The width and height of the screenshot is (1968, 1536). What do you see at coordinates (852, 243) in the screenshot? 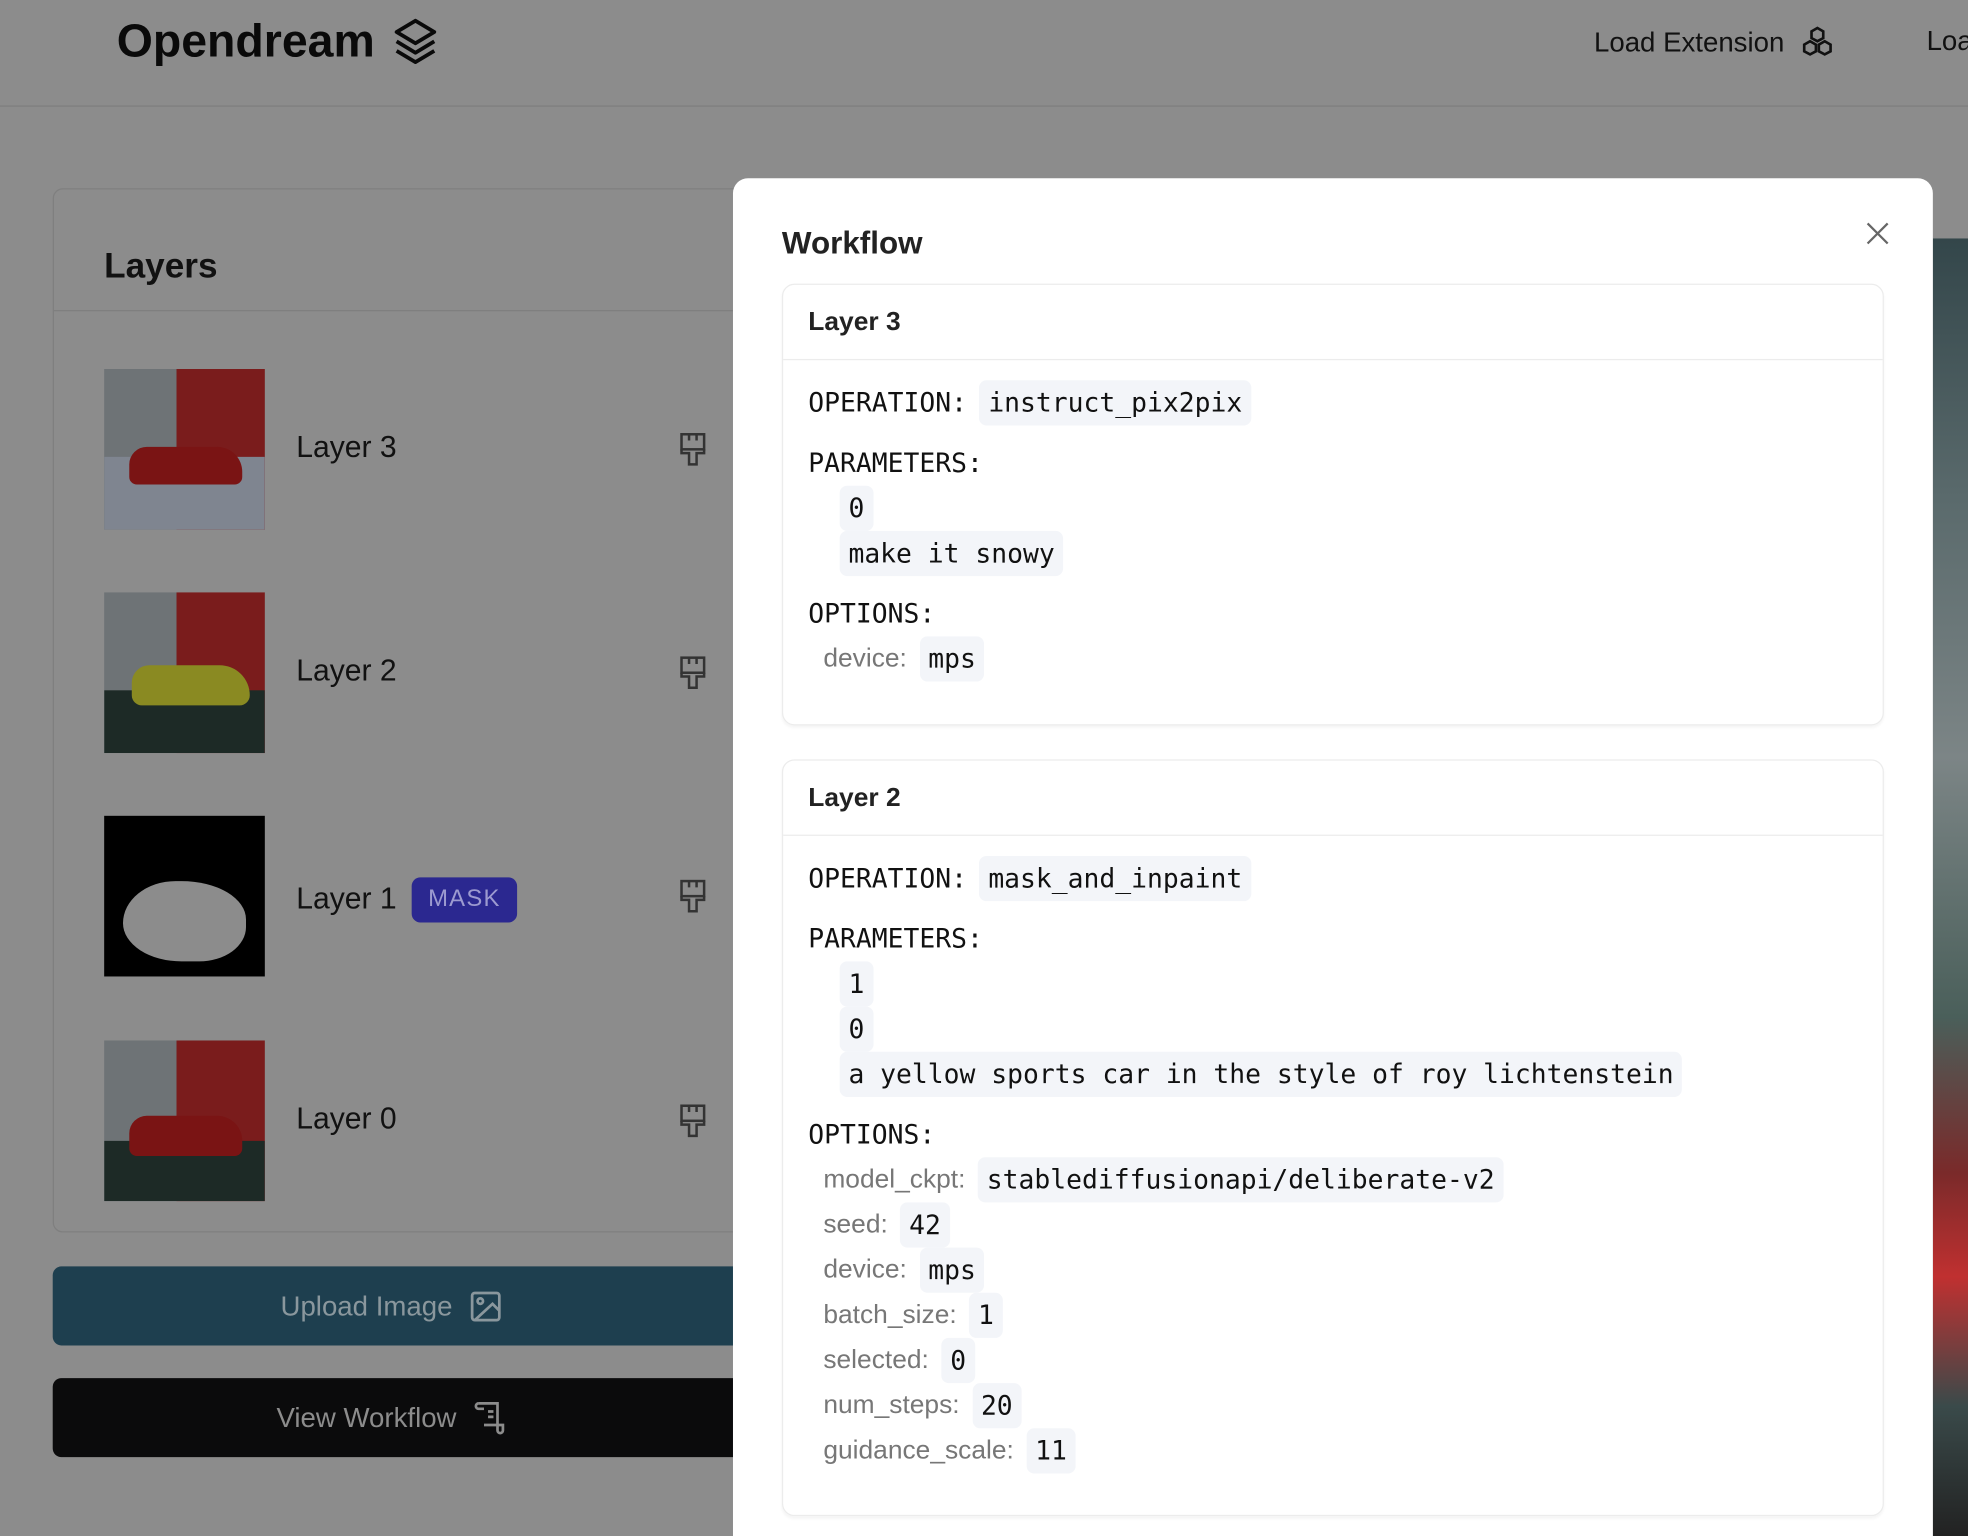
I see `modal-title: Workflow` at bounding box center [852, 243].